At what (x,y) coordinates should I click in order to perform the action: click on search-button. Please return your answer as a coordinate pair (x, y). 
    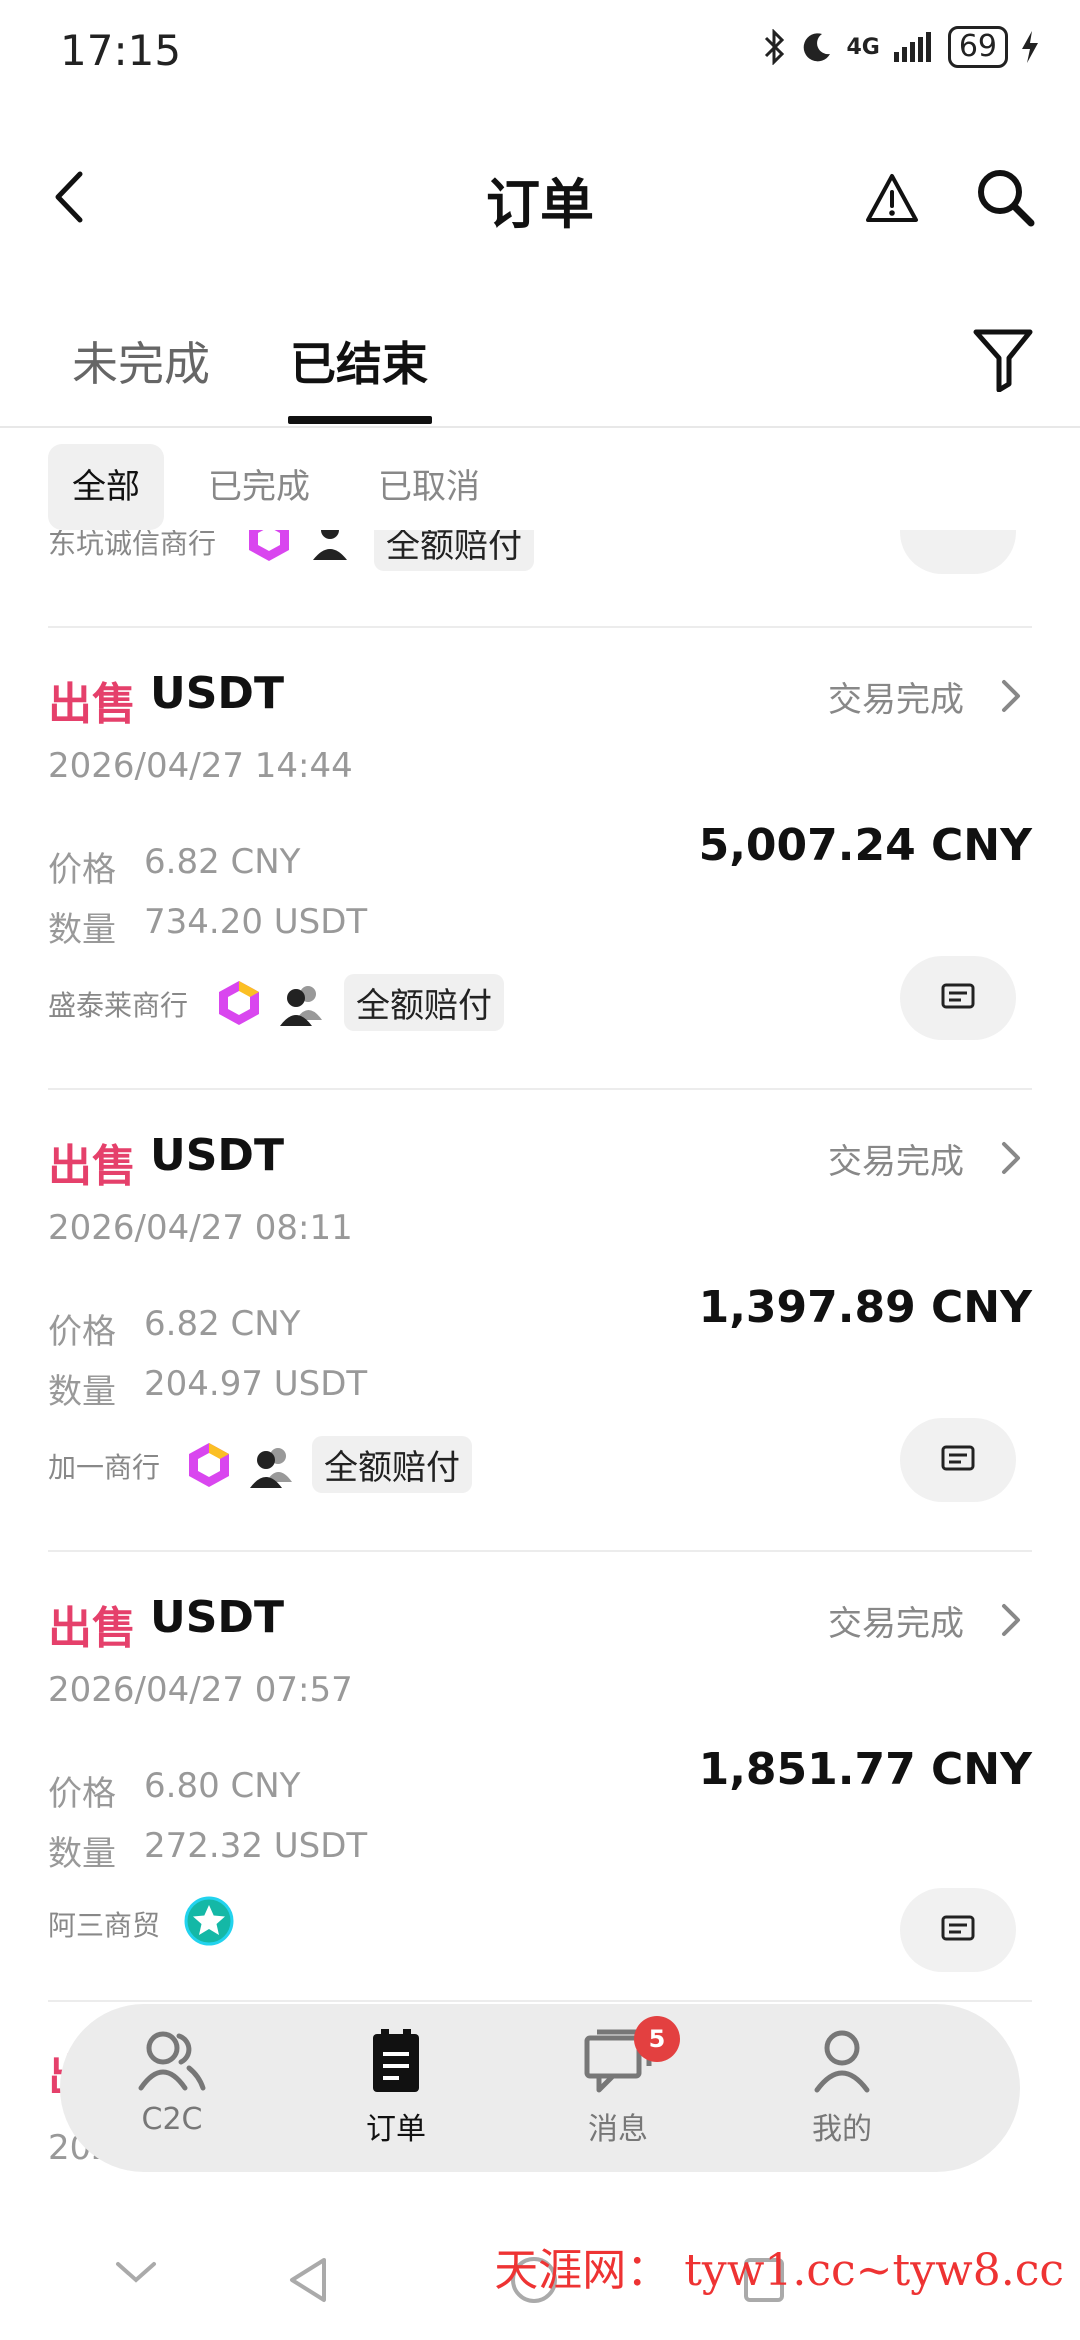
    Looking at the image, I should click on (1005, 197).